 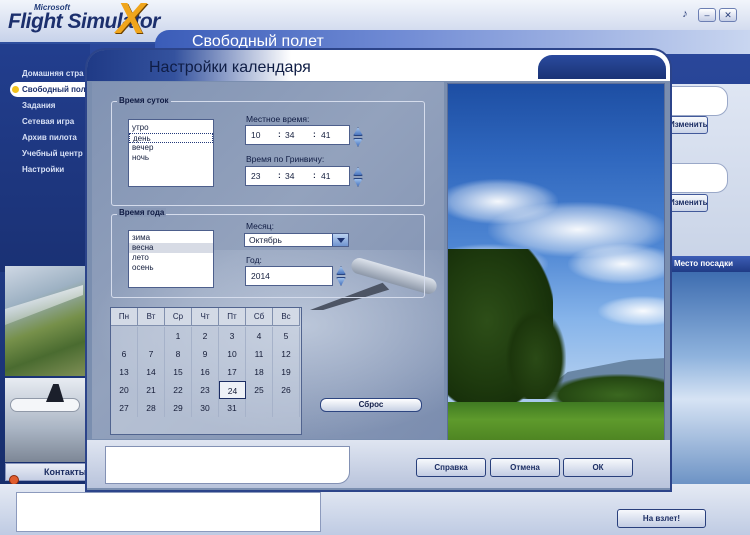 What do you see at coordinates (325, 176) in the screenshot?
I see `gmt-time-seconds: 41` at bounding box center [325, 176].